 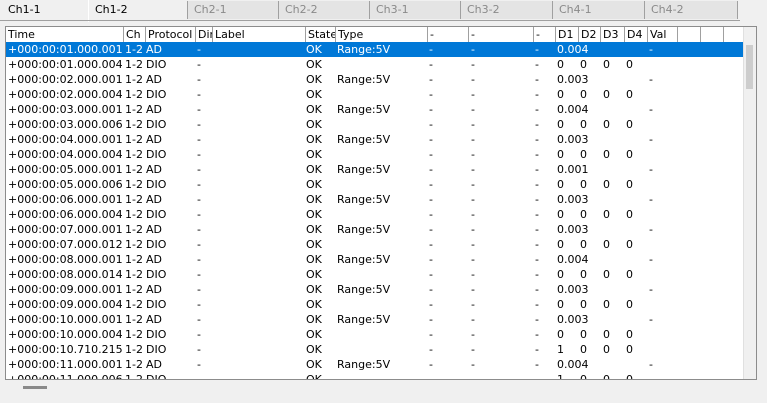 What do you see at coordinates (573, 79) in the screenshot?
I see `cell-d1: 0.003` at bounding box center [573, 79].